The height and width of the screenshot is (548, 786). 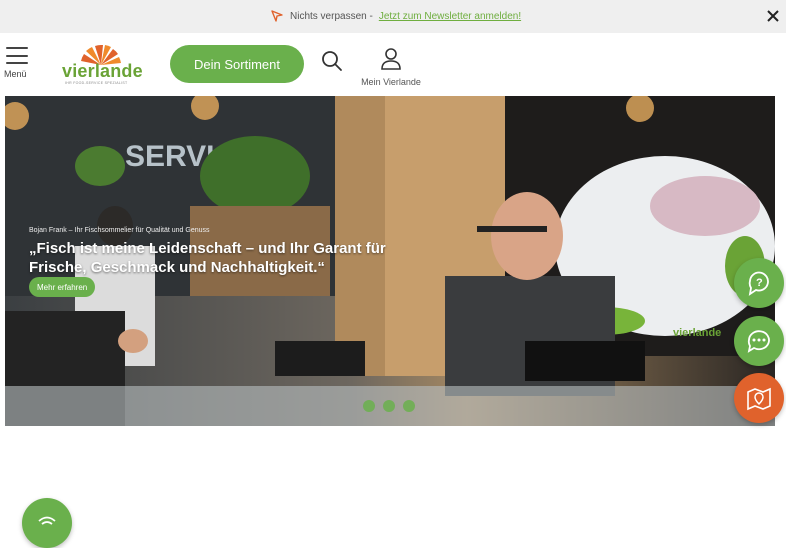 What do you see at coordinates (450, 16) in the screenshot?
I see `newsletter-link: Jetzt zum Newsletter anmelden!` at bounding box center [450, 16].